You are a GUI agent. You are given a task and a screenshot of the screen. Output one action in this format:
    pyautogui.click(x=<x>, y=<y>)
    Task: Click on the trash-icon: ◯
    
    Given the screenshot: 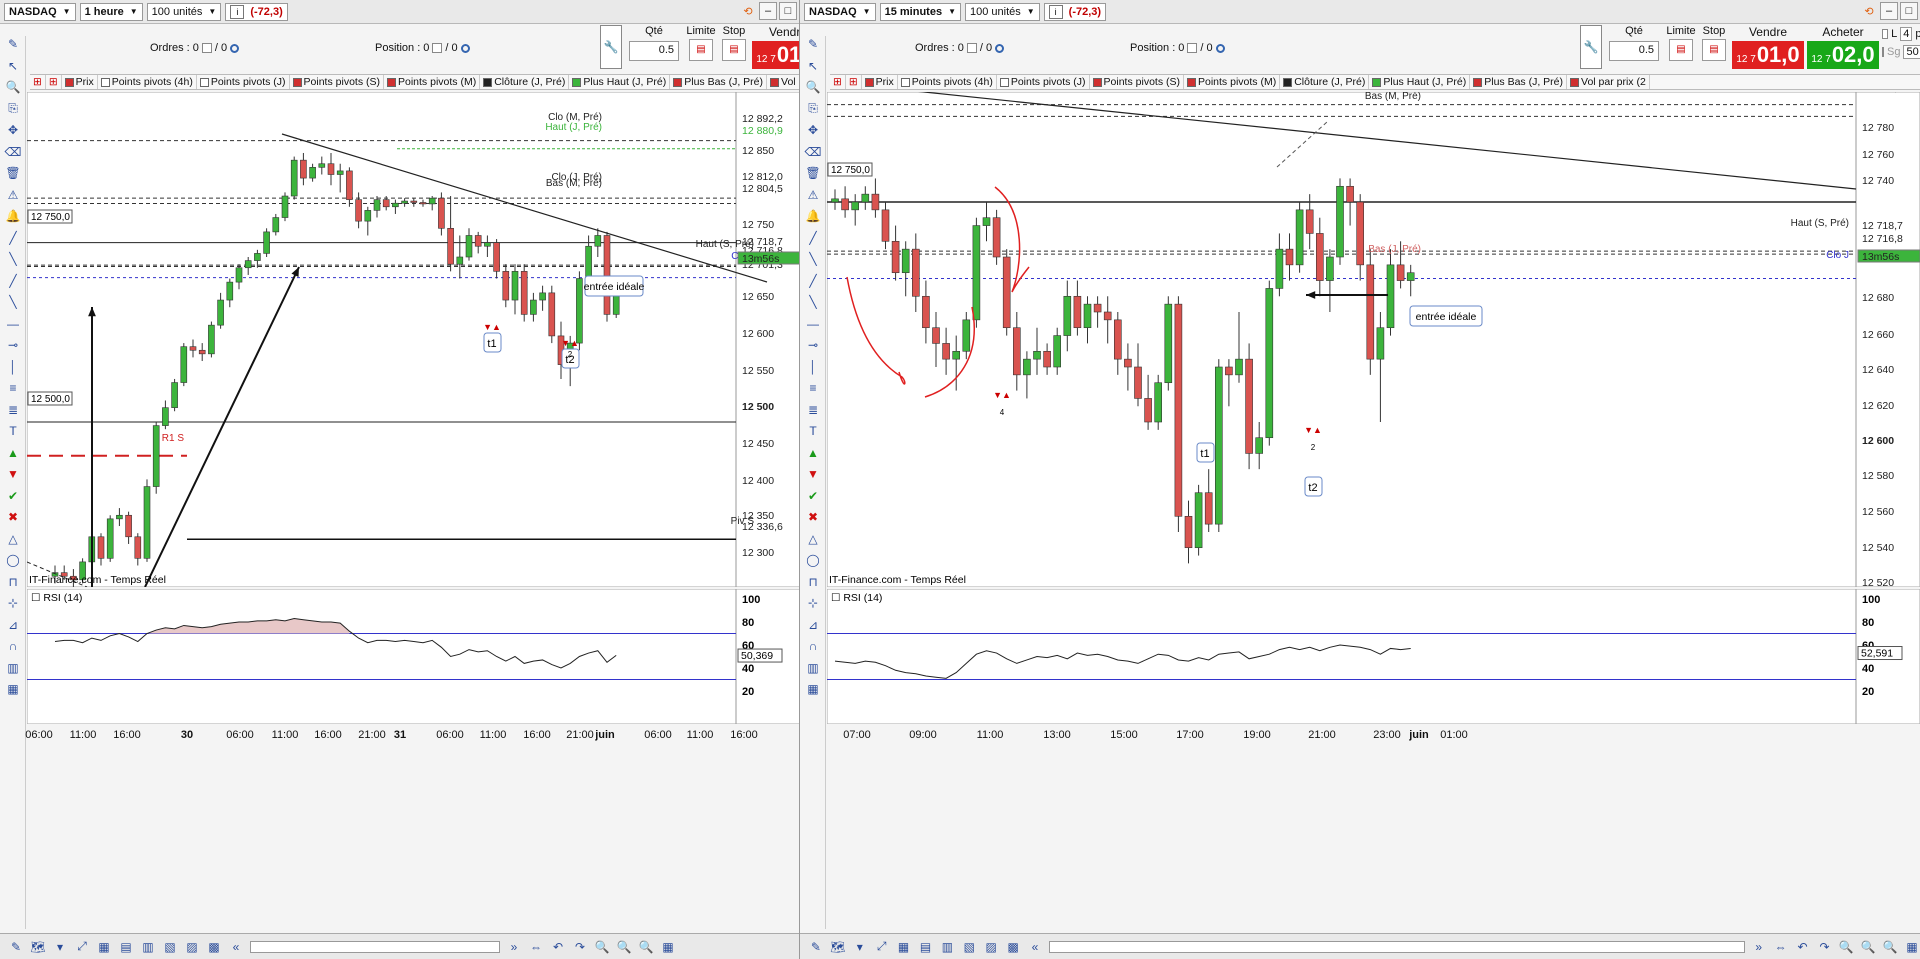 What is the action you would take?
    pyautogui.click(x=13, y=560)
    